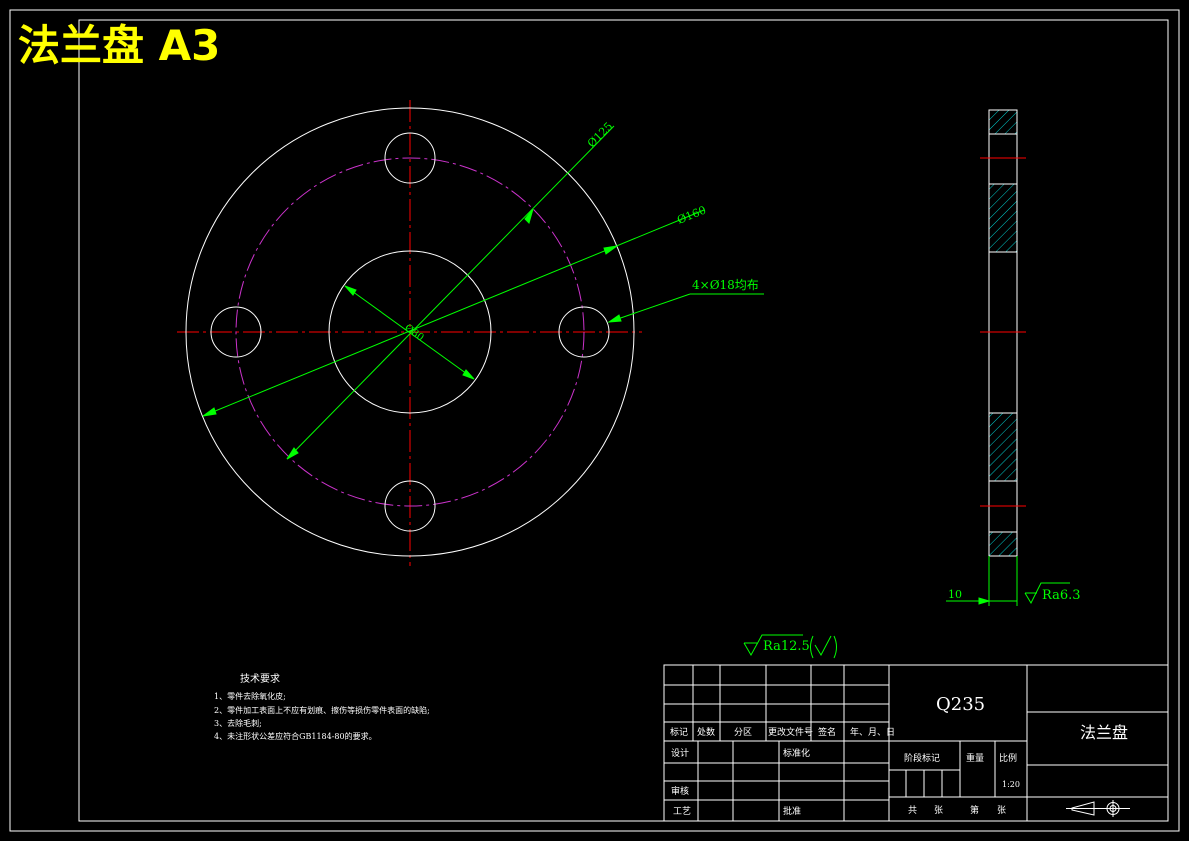 The height and width of the screenshot is (841, 1189). I want to click on side-outline, so click(1003, 333).